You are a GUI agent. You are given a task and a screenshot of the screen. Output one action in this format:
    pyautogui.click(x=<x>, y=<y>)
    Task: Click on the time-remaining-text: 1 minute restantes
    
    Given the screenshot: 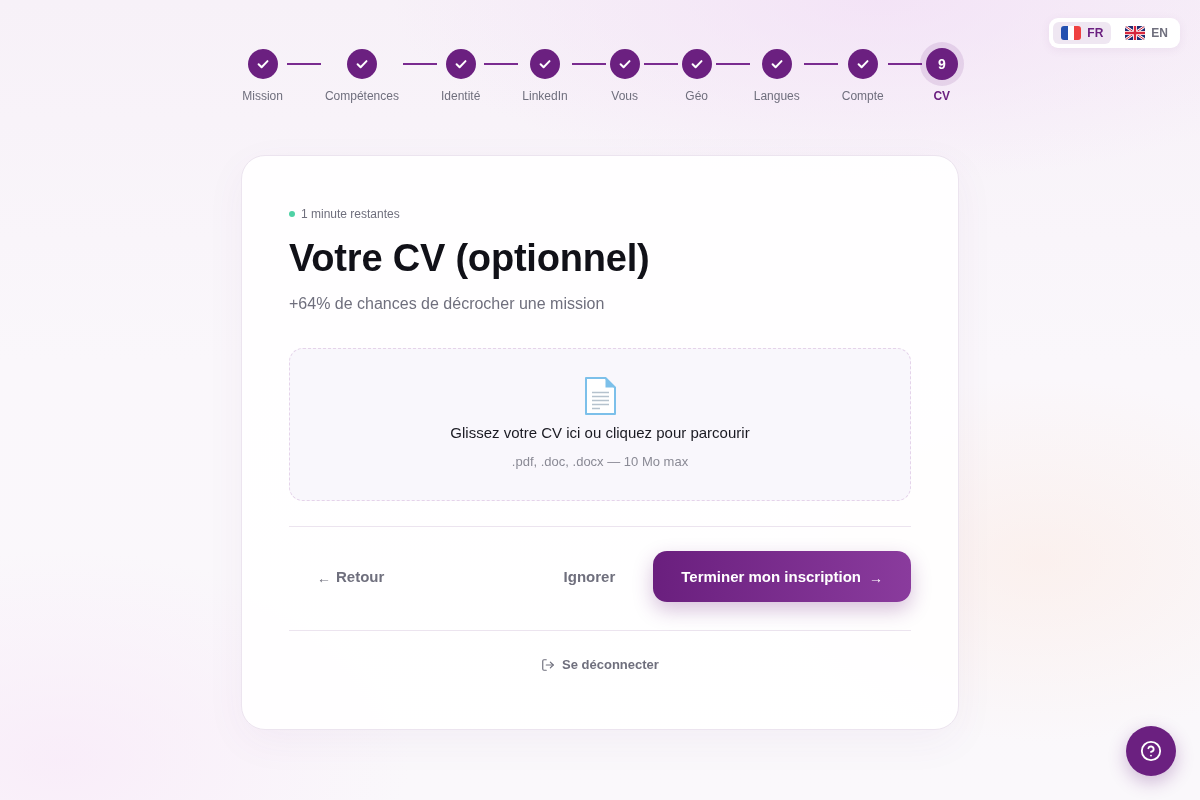 What is the action you would take?
    pyautogui.click(x=350, y=214)
    